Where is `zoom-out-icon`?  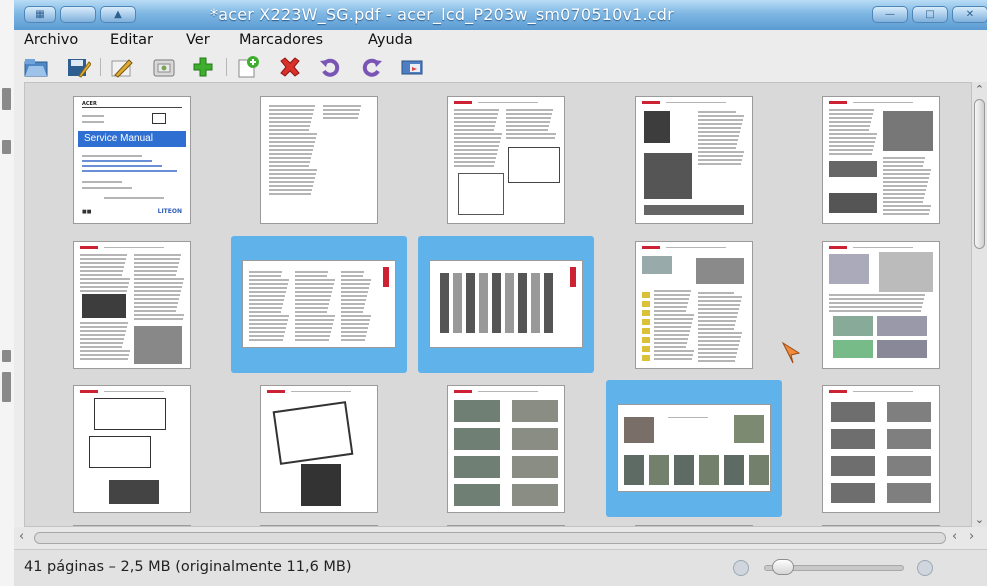
zoom-out-icon is located at coordinates (741, 568).